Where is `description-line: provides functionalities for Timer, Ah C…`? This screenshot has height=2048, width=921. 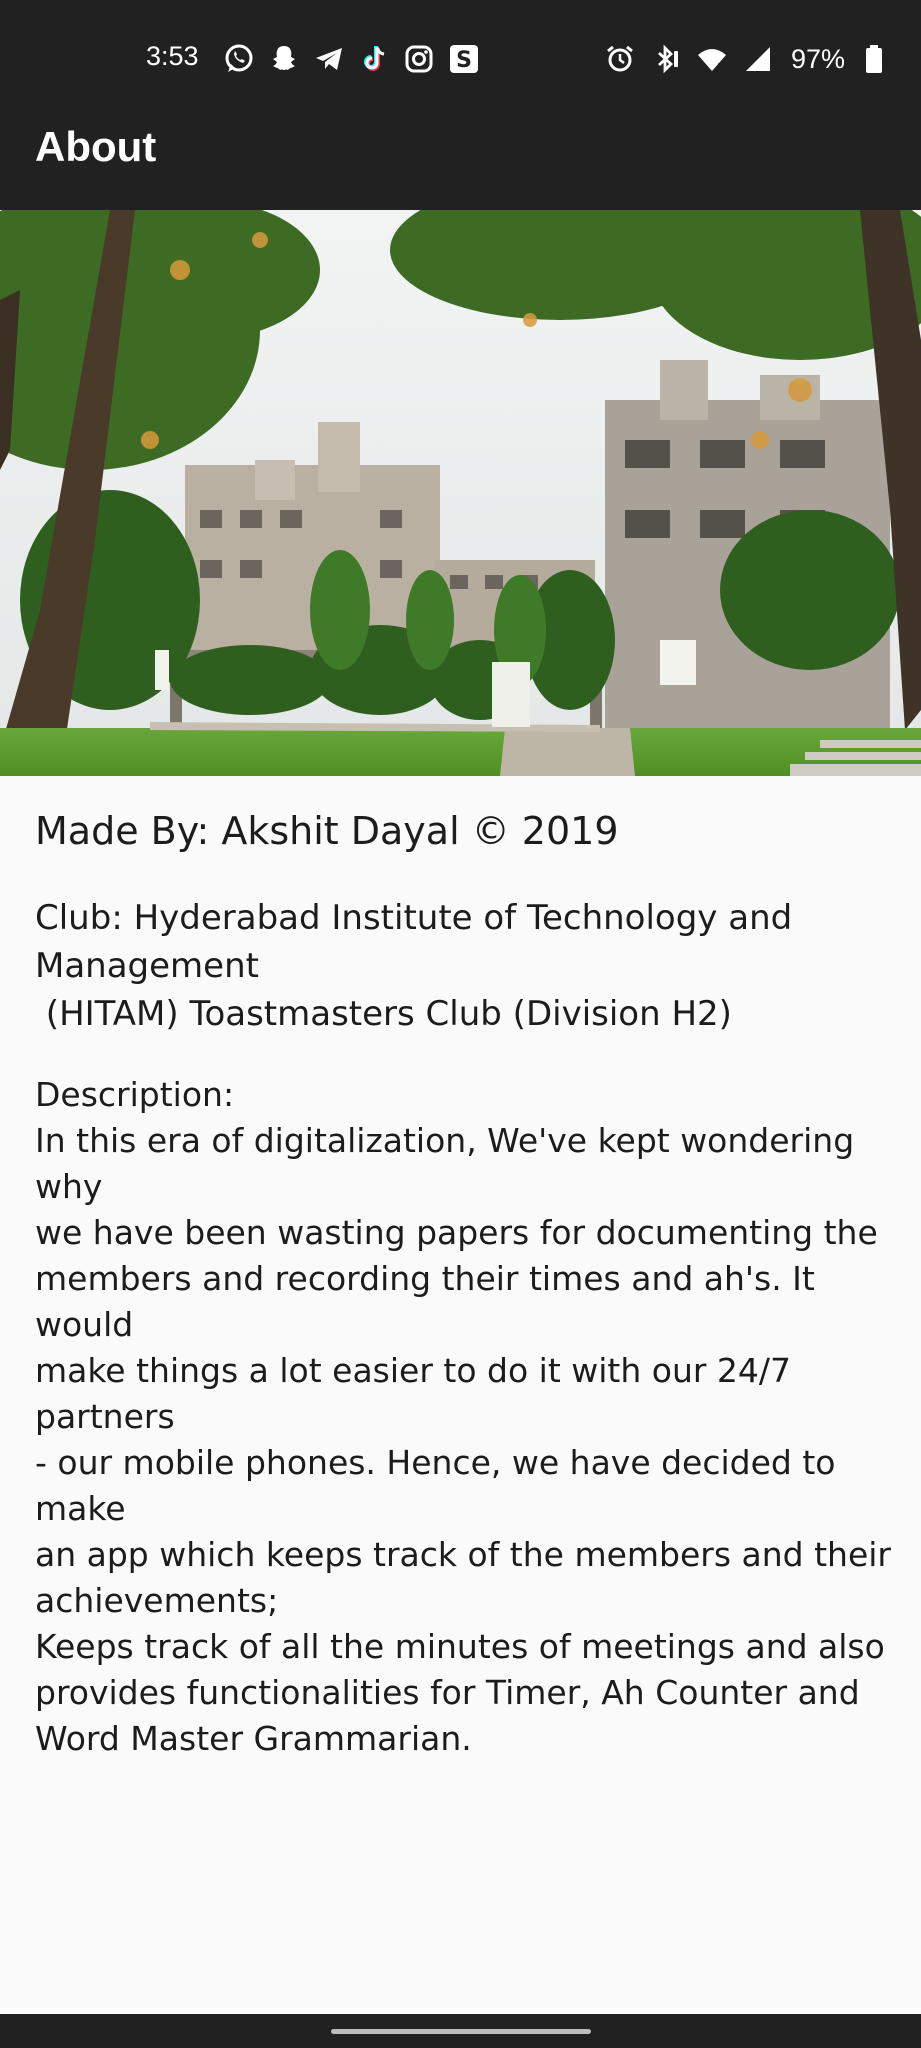 description-line: provides functionalities for Timer, Ah C… is located at coordinates (447, 1692).